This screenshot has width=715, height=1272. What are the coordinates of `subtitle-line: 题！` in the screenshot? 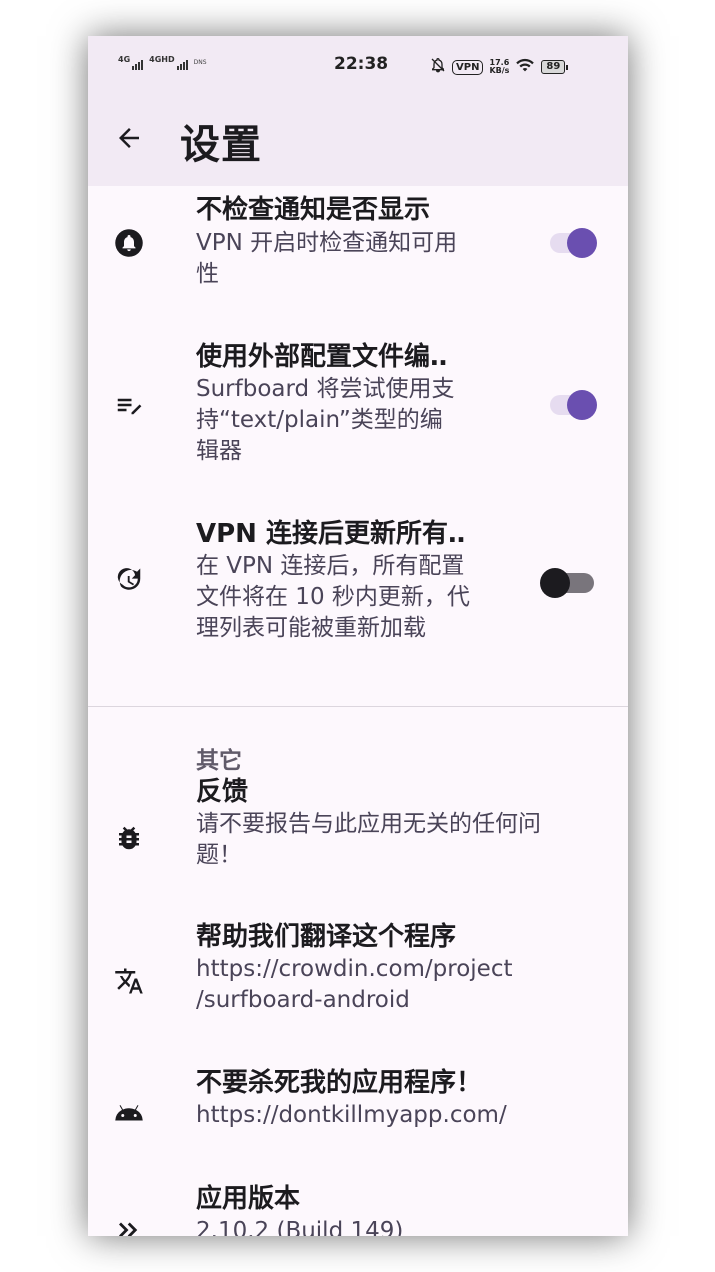 It's located at (219, 855).